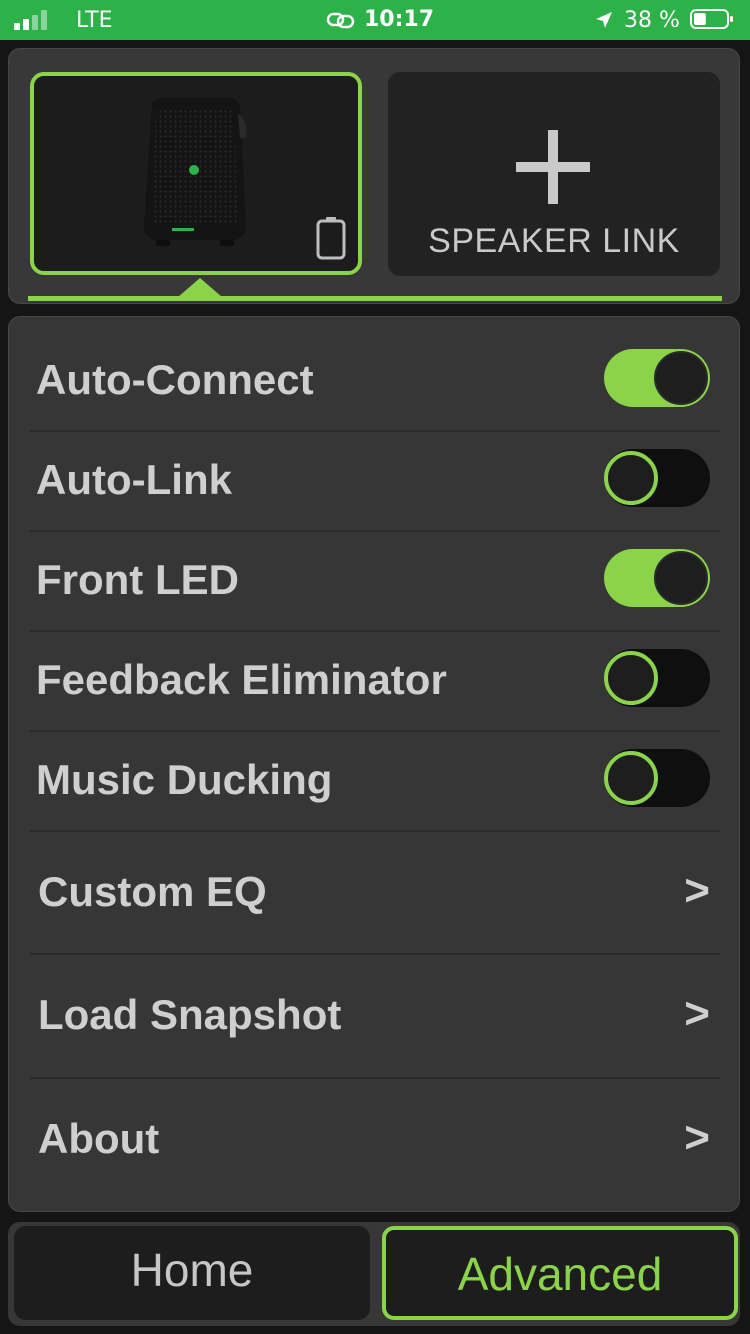  Describe the element at coordinates (99, 1138) in the screenshot. I see `menu-item-label: About` at that location.